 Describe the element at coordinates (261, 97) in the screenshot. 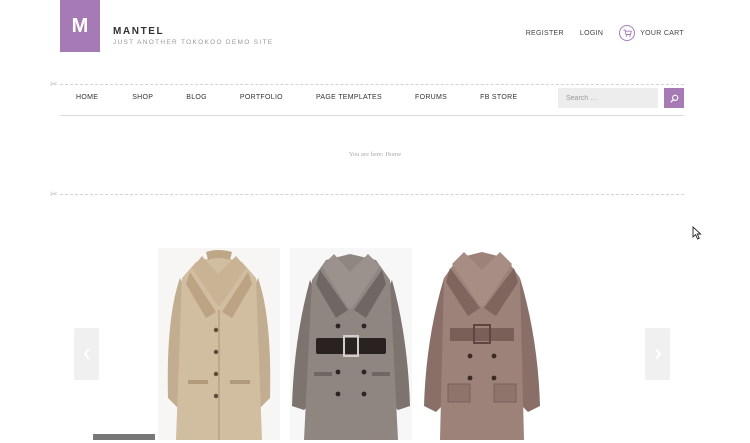

I see `nav-portfolio: PORTFOLIO` at that location.